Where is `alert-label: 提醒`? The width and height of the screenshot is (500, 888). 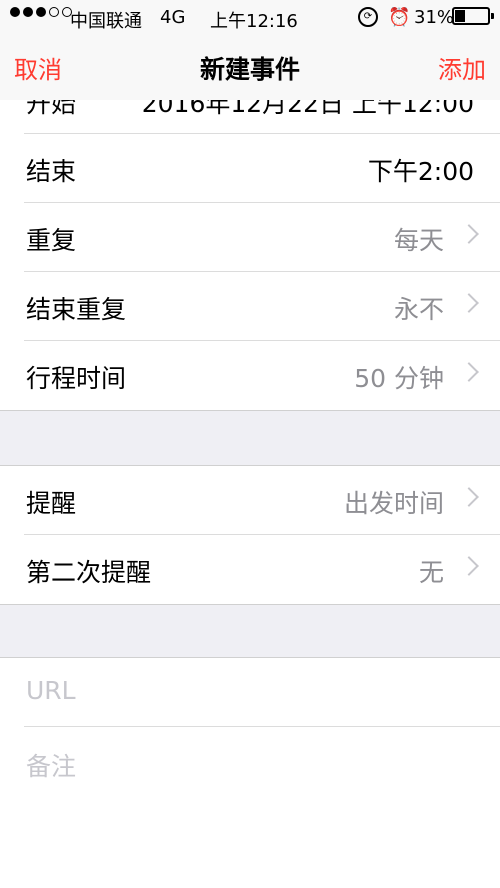
alert-label: 提醒 is located at coordinates (51, 503).